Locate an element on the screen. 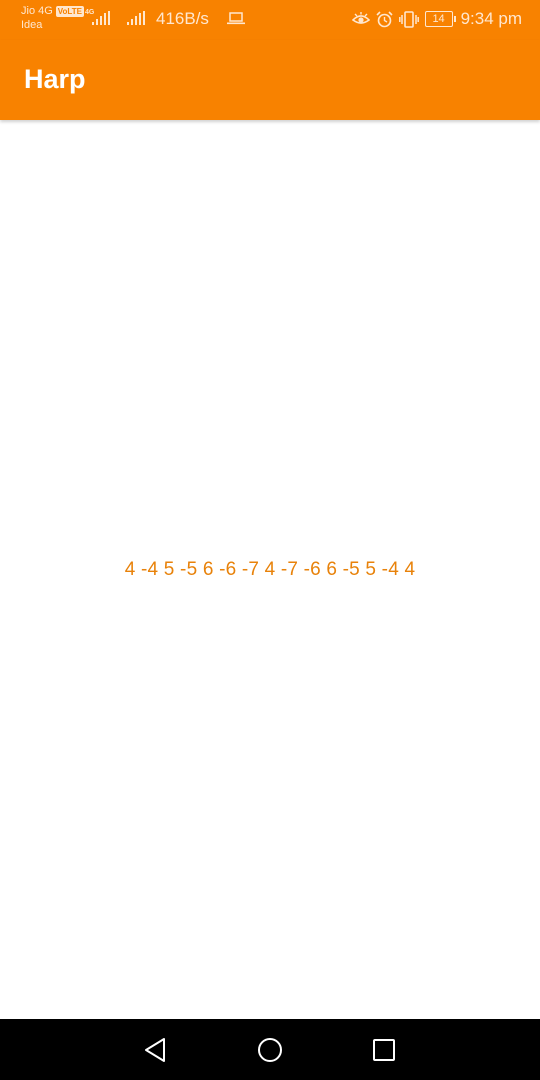 The image size is (540, 1080). app-title: Harp is located at coordinates (55, 79).